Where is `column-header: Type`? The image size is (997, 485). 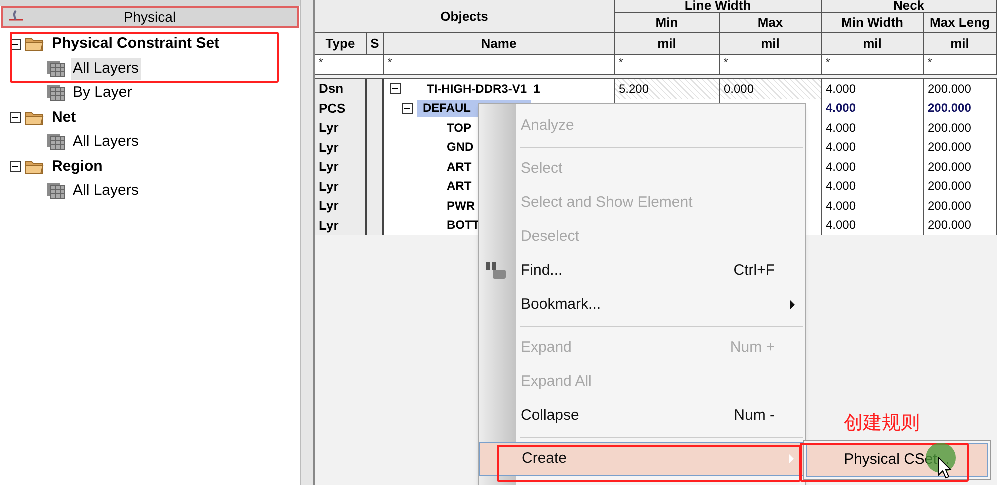 column-header: Type is located at coordinates (341, 44).